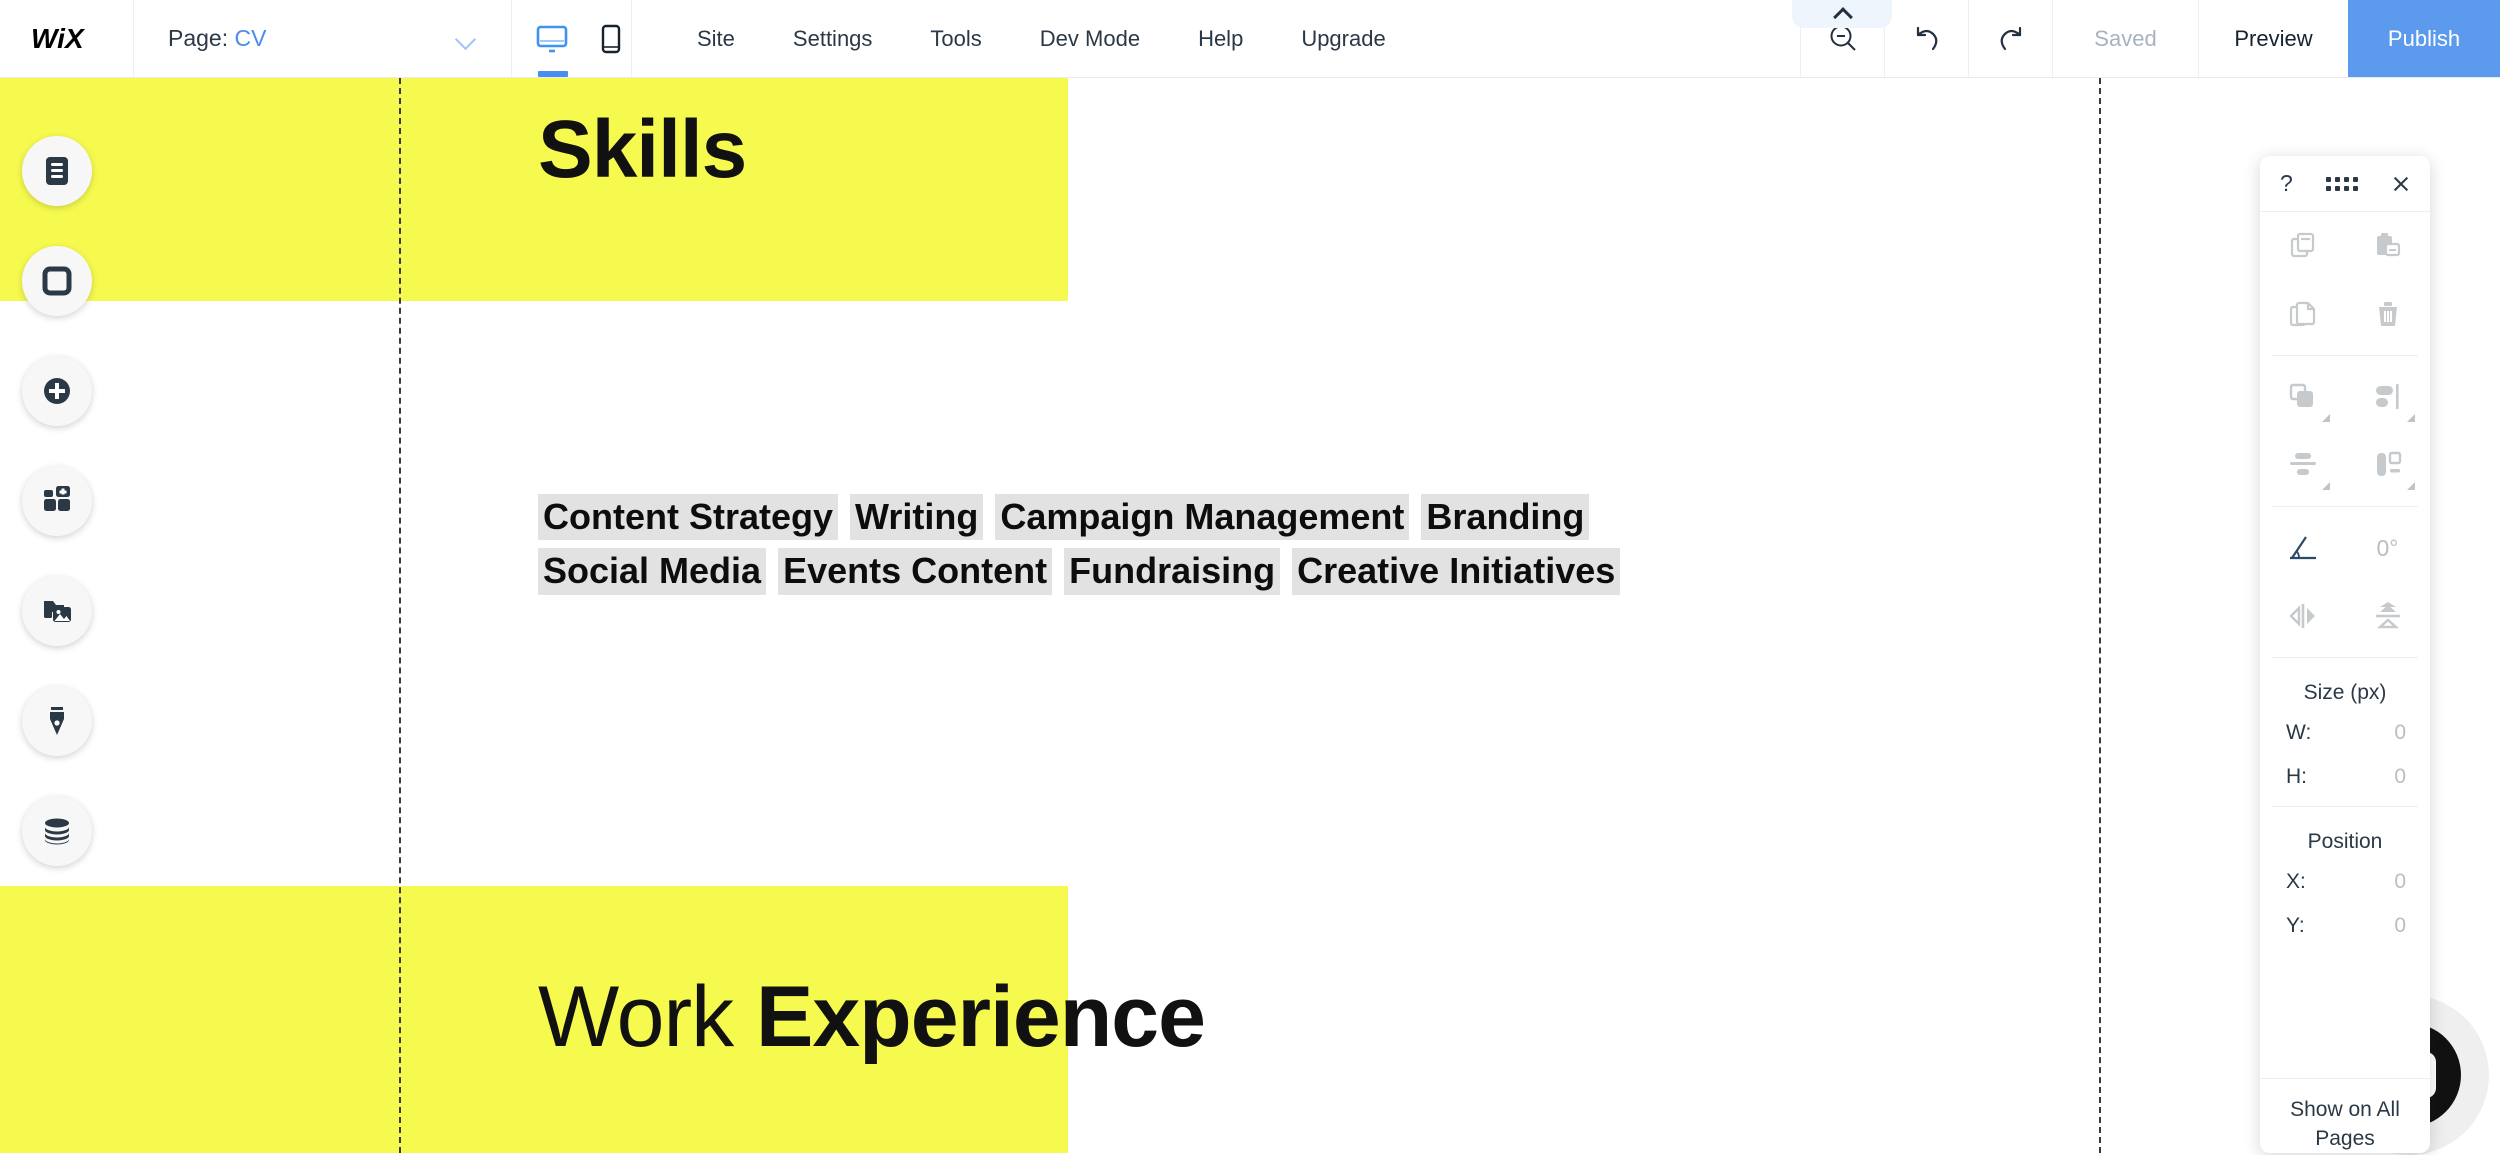 Image resolution: width=2500 pixels, height=1155 pixels. I want to click on paste-button, so click(2387, 246).